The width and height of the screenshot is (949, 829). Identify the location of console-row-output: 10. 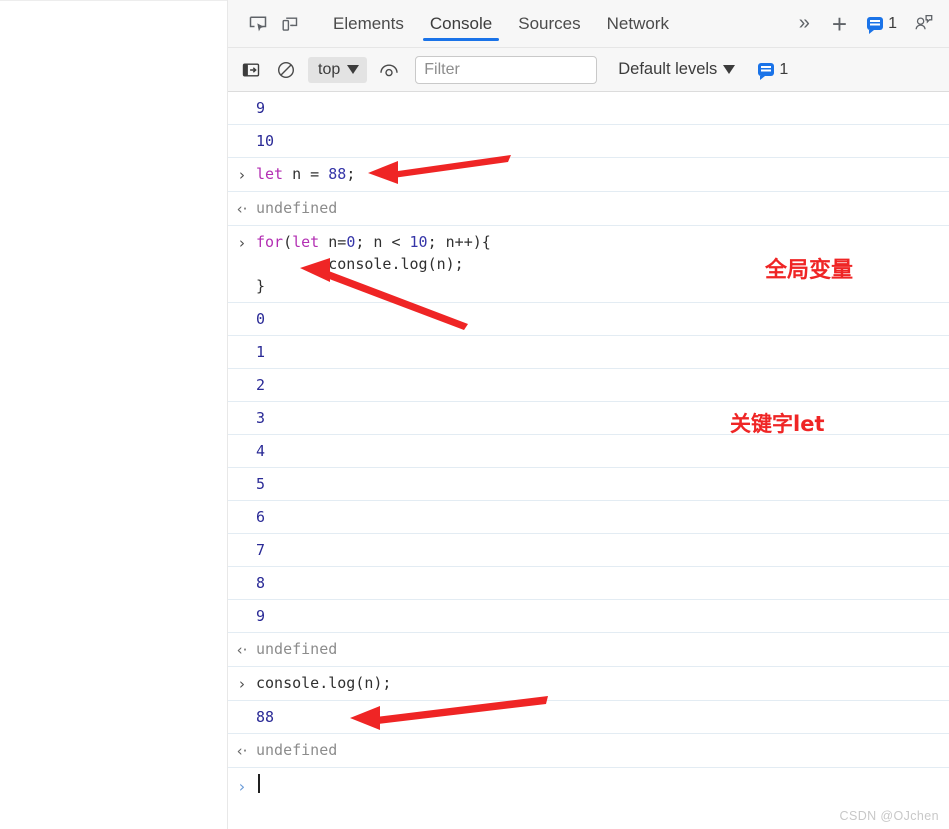
(588, 141).